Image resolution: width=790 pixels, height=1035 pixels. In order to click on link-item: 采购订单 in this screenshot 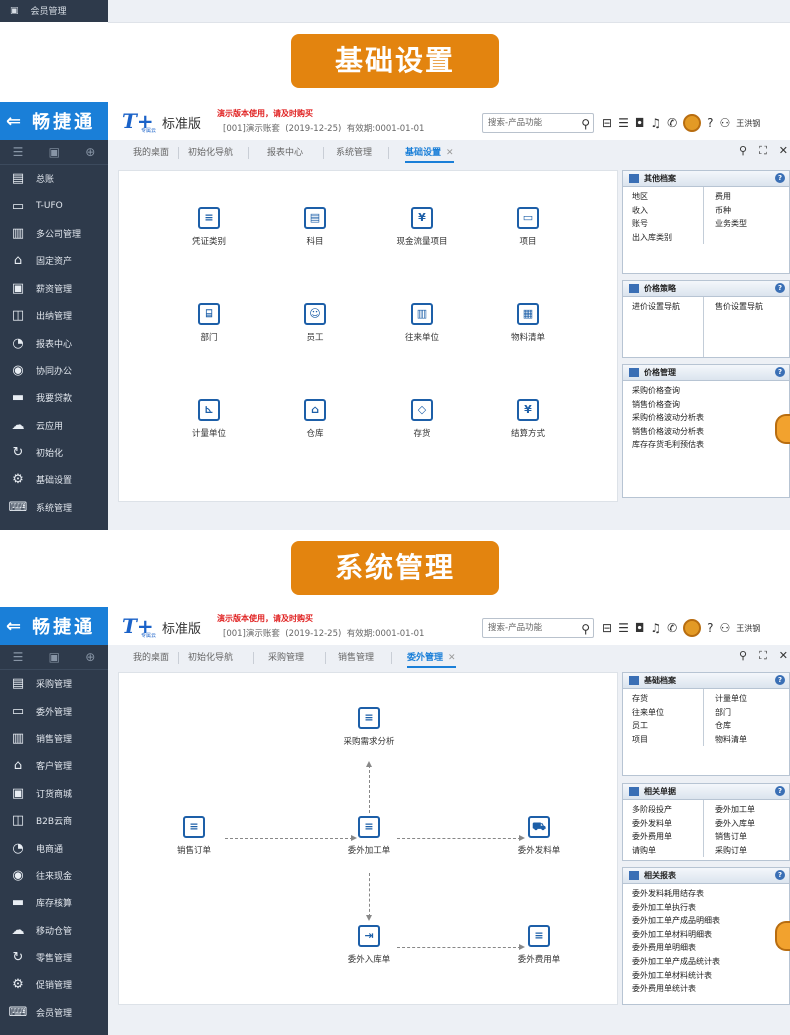, I will do `click(752, 851)`.